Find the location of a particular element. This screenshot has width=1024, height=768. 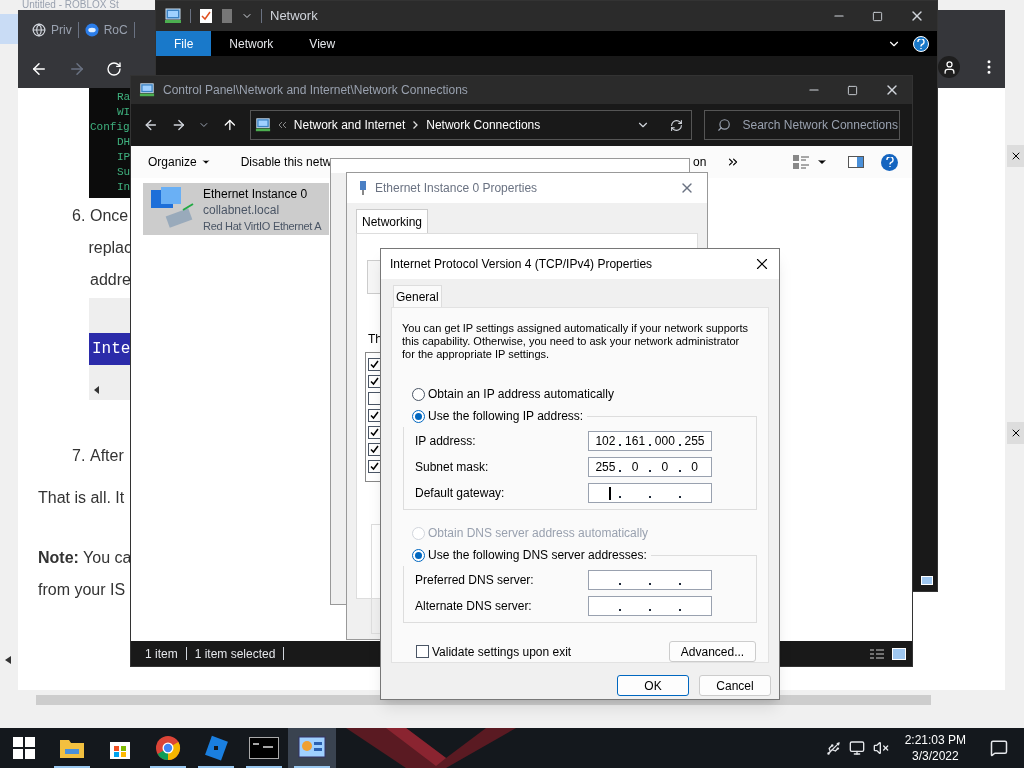

clock-date: 3/3/2022 is located at coordinates (935, 756).